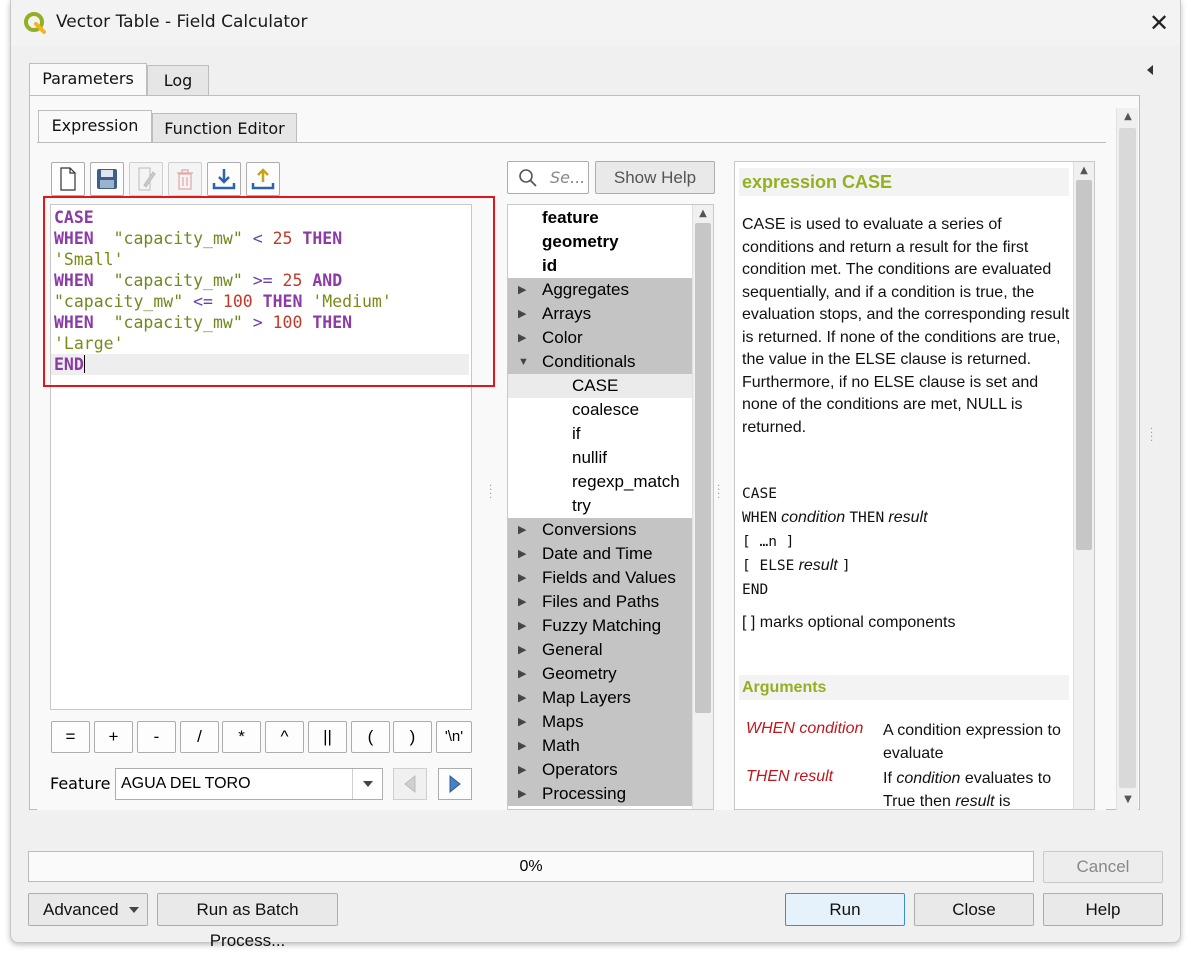  What do you see at coordinates (600, 746) in the screenshot?
I see `tree-item: ▶ Math` at bounding box center [600, 746].